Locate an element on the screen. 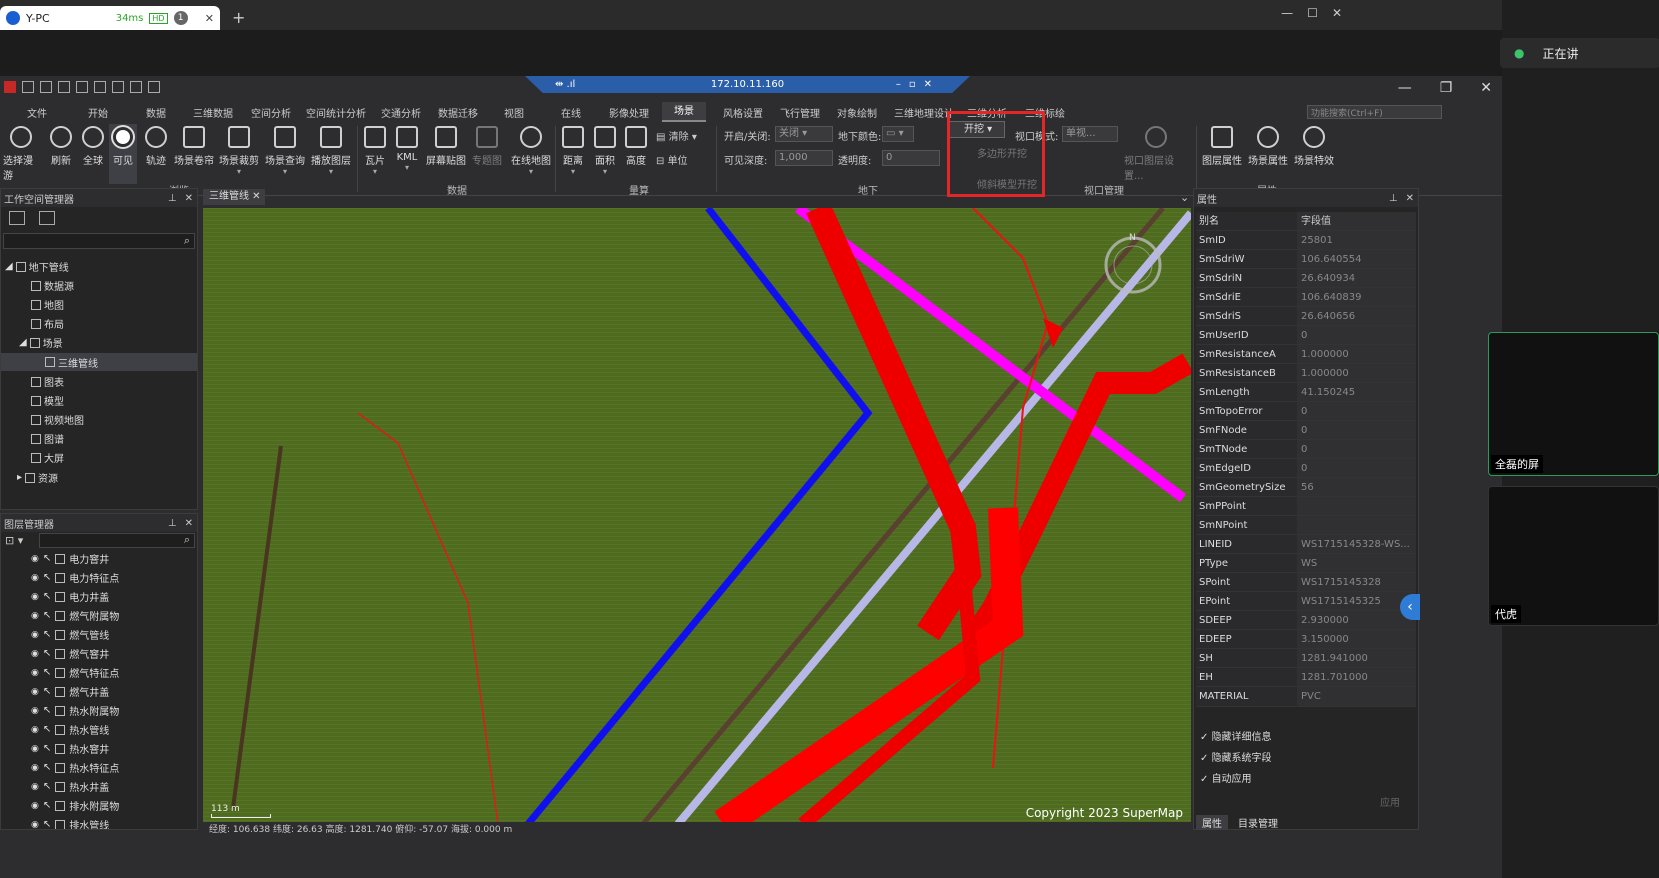  zoom-icon is located at coordinates (118, 87).